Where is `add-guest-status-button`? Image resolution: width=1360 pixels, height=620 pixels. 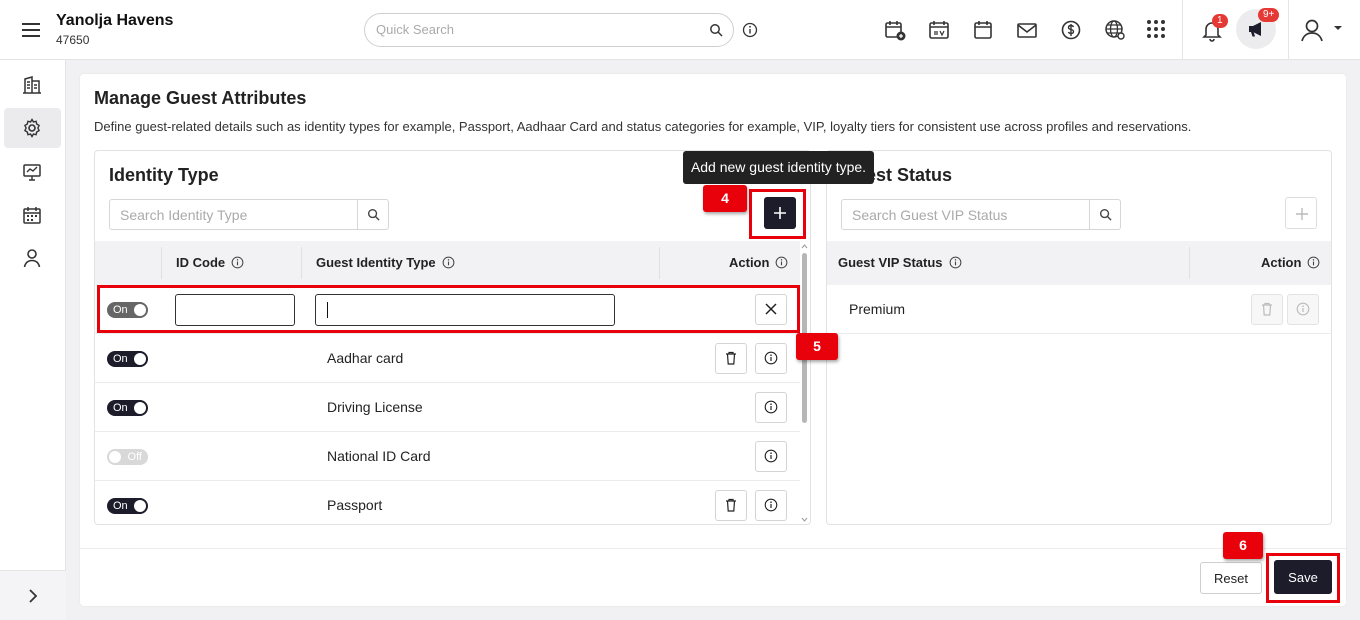 add-guest-status-button is located at coordinates (1301, 213).